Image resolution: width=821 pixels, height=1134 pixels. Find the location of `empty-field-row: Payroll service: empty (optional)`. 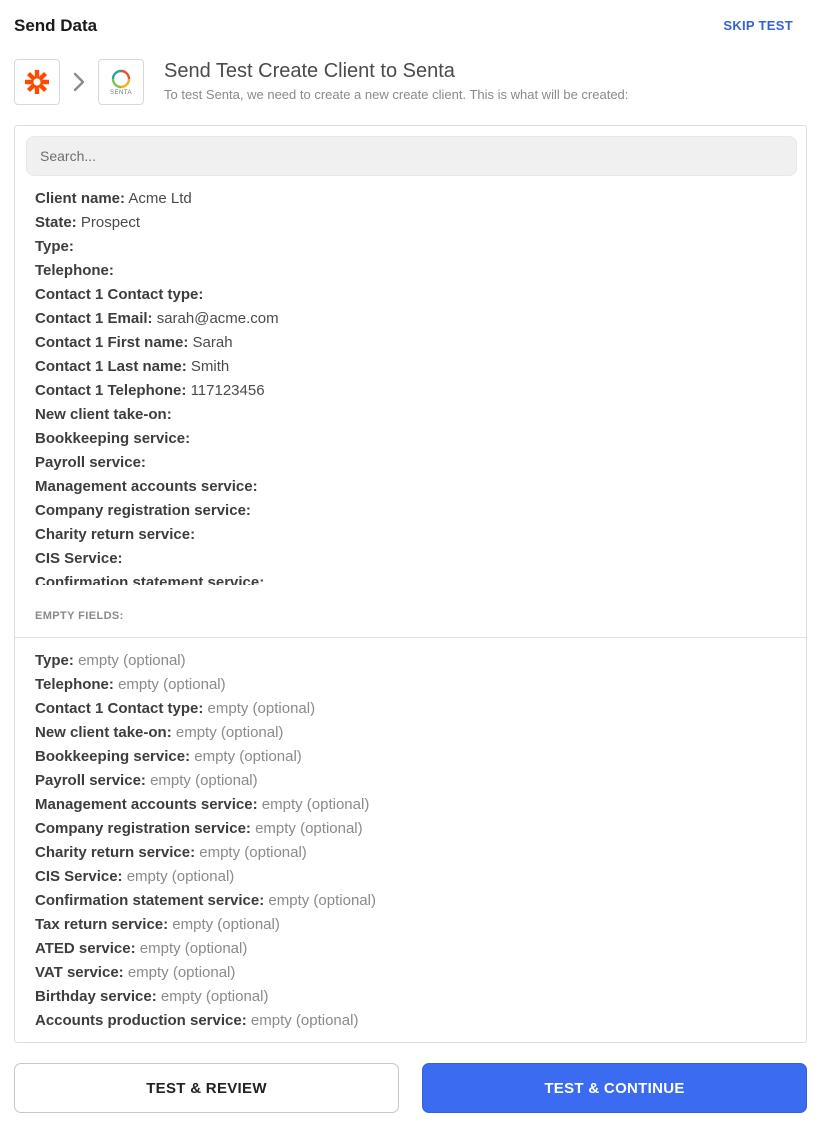

empty-field-row: Payroll service: empty (optional) is located at coordinates (415, 781).